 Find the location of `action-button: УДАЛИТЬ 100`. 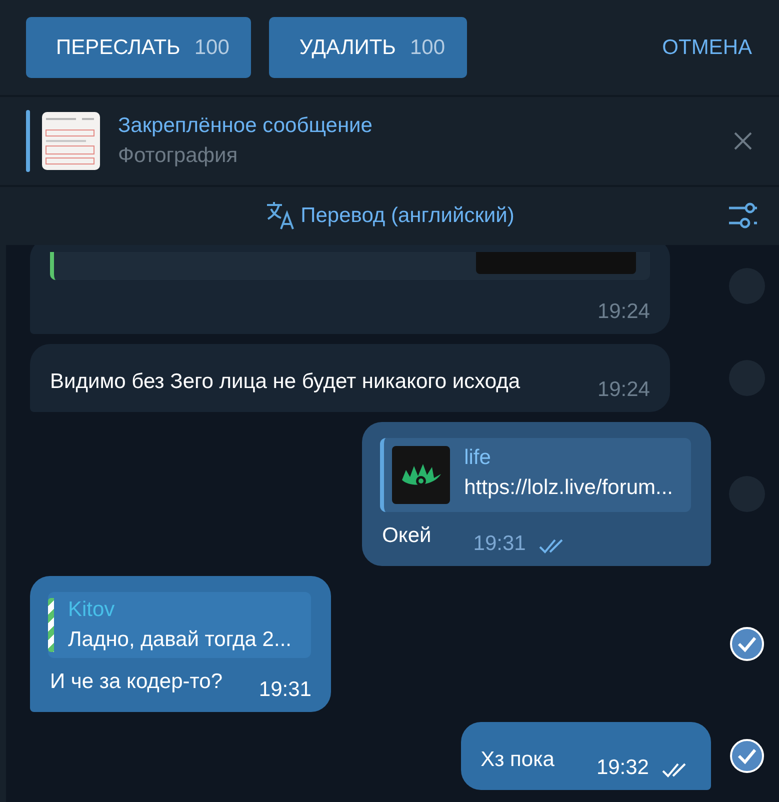

action-button: УДАЛИТЬ 100 is located at coordinates (368, 47).